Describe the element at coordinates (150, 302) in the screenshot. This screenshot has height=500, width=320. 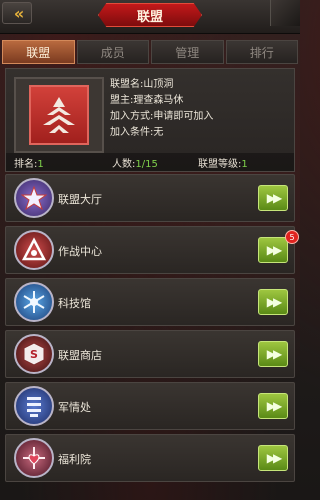
I see `menu-item-tech-hall: 科技馆 ▶▶` at that location.